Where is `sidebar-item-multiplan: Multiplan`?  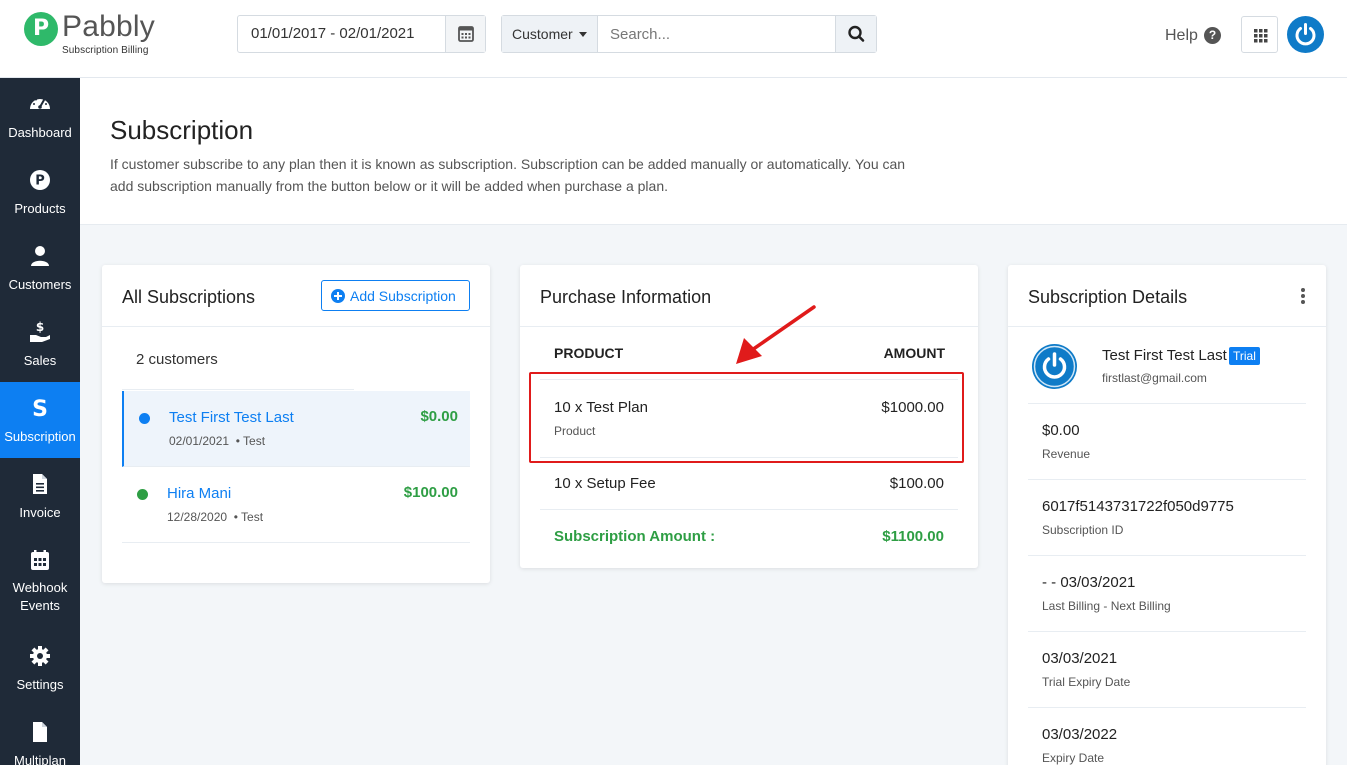 sidebar-item-multiplan: Multiplan is located at coordinates (40, 735).